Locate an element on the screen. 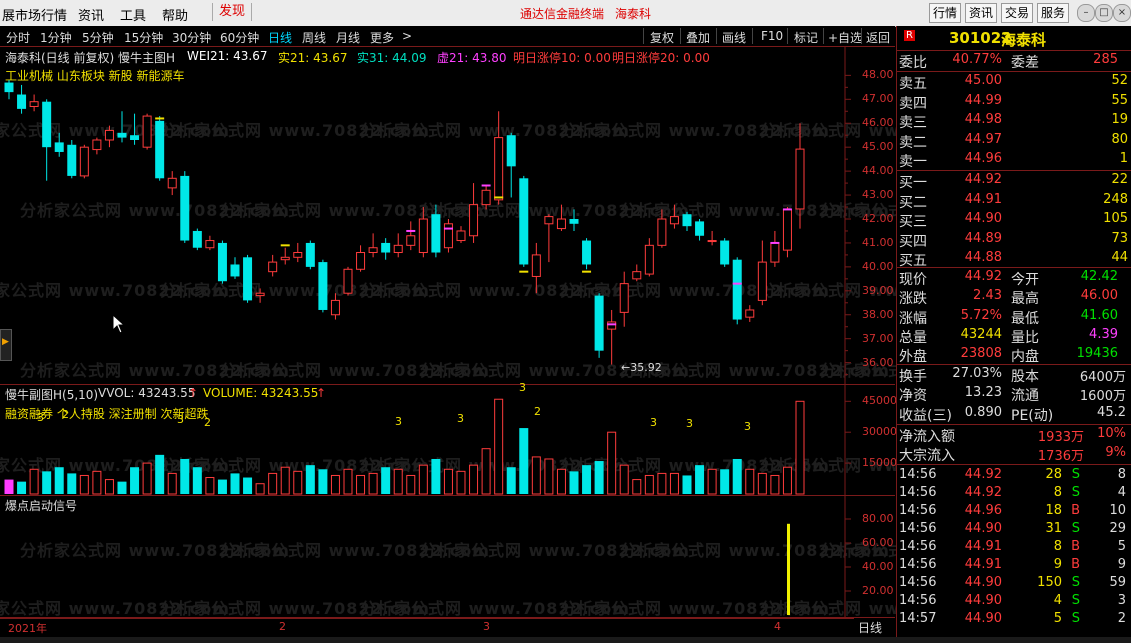  top-button-quote: 行情 is located at coordinates (945, 13).